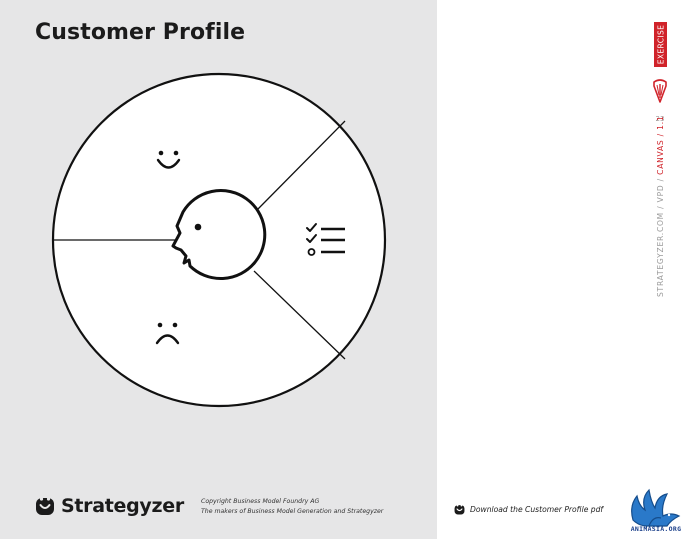  What do you see at coordinates (660, 91) in the screenshot?
I see `pencil-icon` at bounding box center [660, 91].